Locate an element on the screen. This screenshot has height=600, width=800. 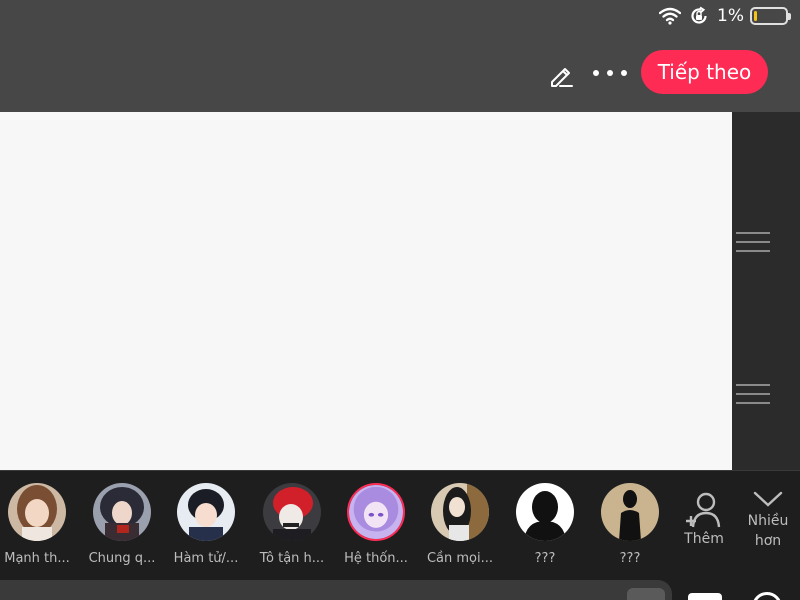
battery-icon is located at coordinates (770, 16).